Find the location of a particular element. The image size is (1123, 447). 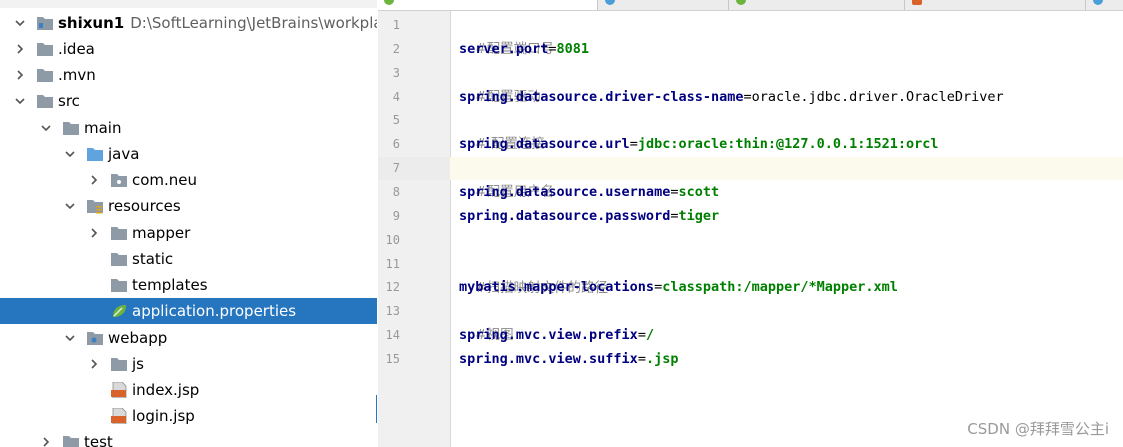

tree-item-label: static is located at coordinates (153, 259).